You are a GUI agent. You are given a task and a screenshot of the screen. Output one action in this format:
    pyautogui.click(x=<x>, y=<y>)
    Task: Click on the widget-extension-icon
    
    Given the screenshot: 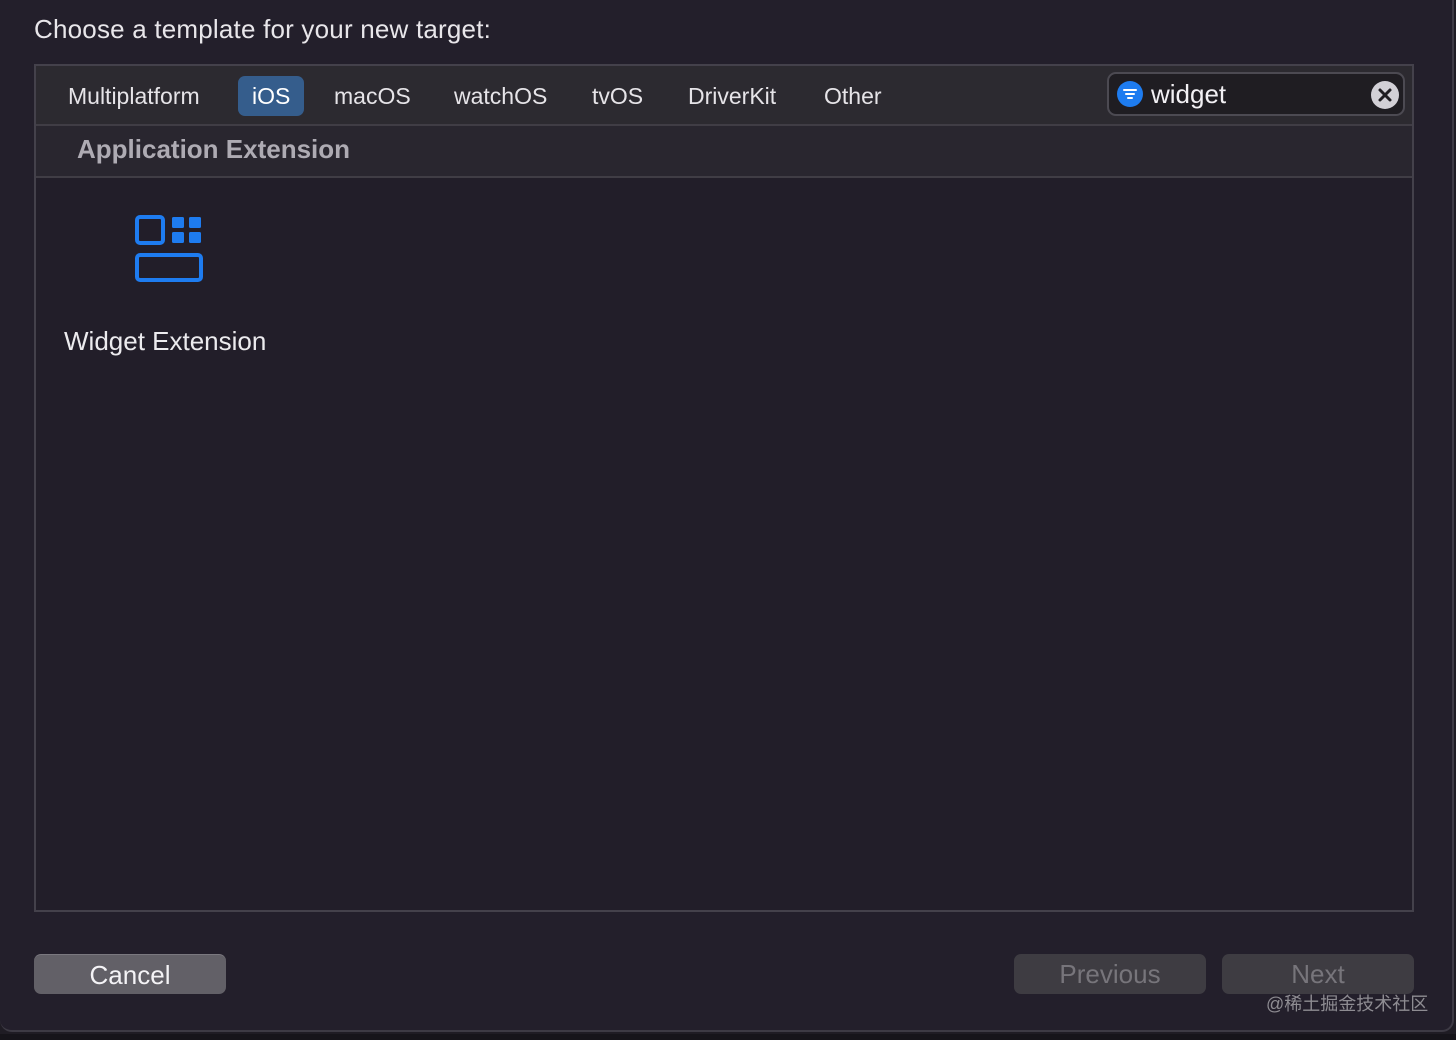 What is the action you would take?
    pyautogui.click(x=169, y=248)
    